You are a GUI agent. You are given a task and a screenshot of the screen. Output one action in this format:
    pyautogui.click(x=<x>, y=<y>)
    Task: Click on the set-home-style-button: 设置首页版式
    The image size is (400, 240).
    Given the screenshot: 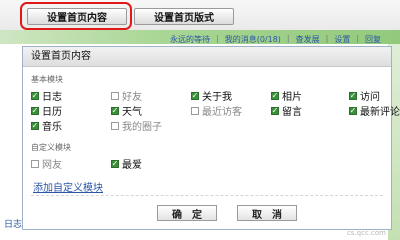 What is the action you would take?
    pyautogui.click(x=184, y=16)
    